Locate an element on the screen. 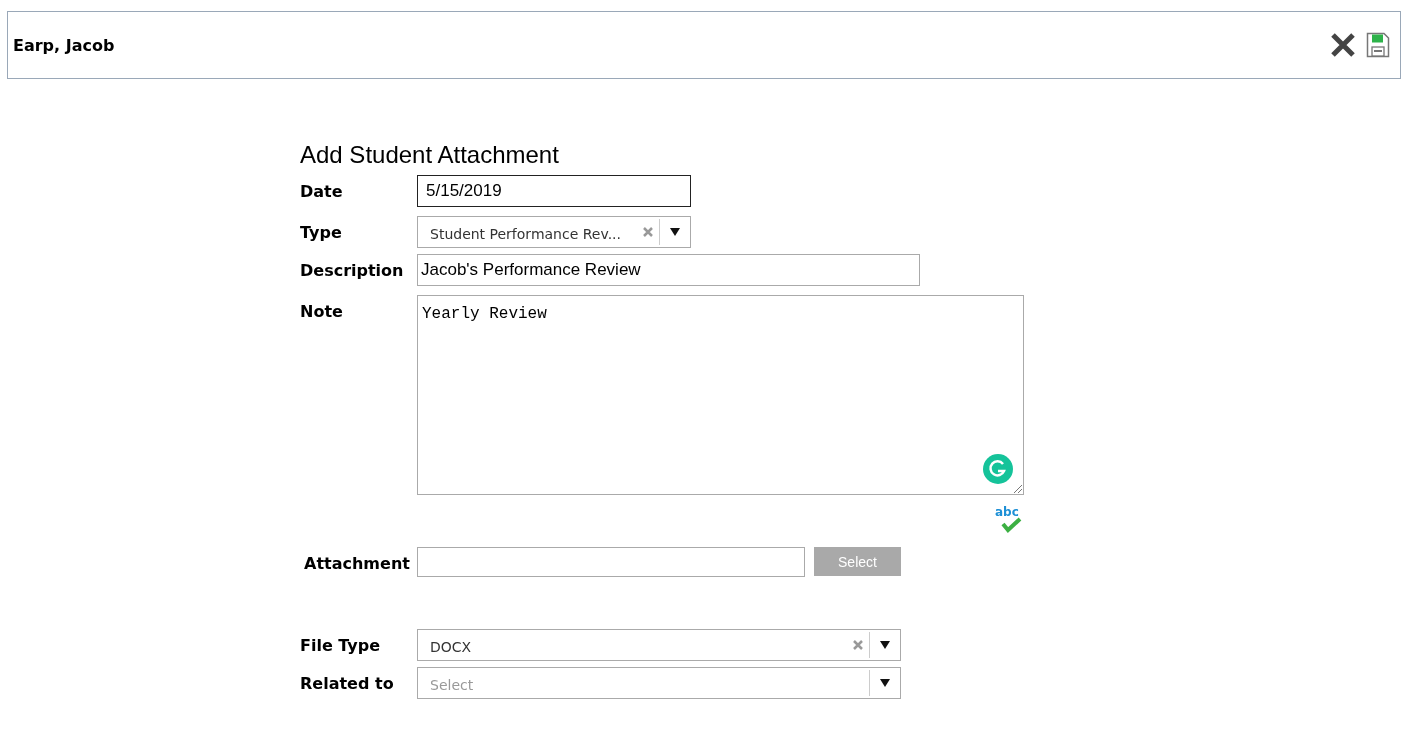  field-label: Type is located at coordinates (321, 232).